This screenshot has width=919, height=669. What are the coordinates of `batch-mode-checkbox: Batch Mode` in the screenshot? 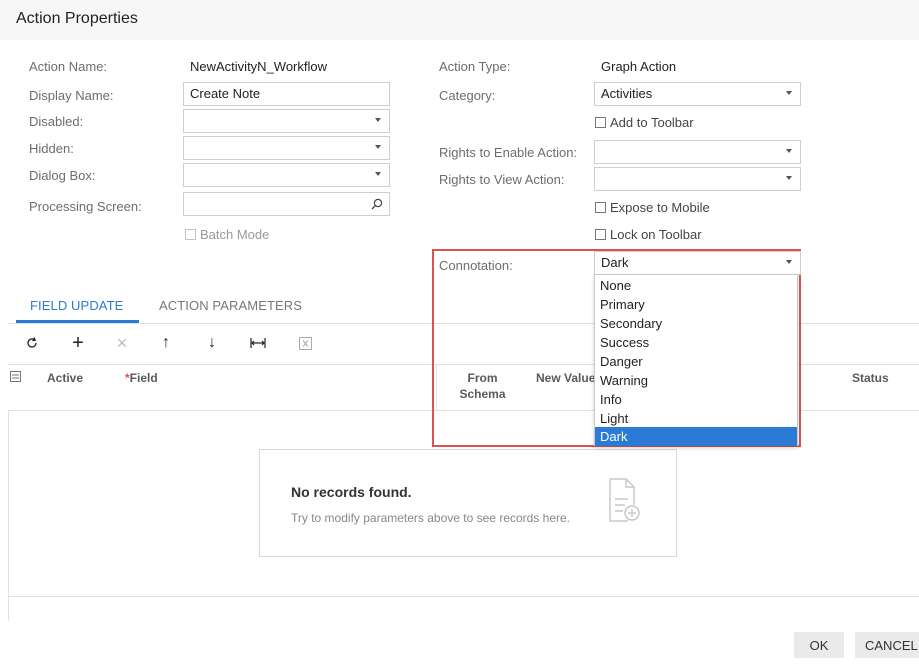 It's located at (227, 234).